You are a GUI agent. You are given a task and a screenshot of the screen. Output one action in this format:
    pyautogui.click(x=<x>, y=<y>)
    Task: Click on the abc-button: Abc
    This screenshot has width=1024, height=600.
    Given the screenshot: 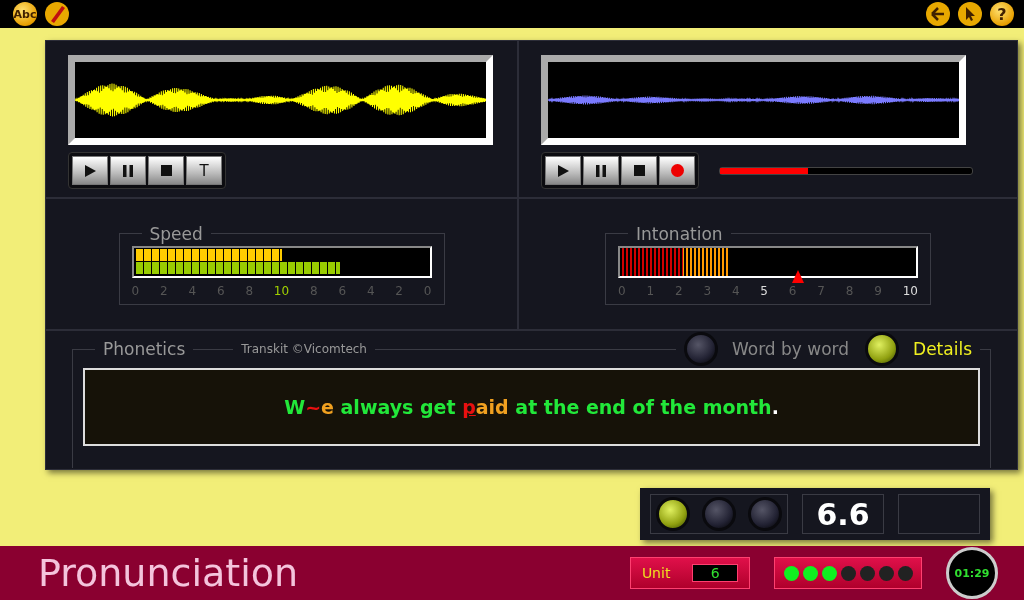 What is the action you would take?
    pyautogui.click(x=25, y=14)
    